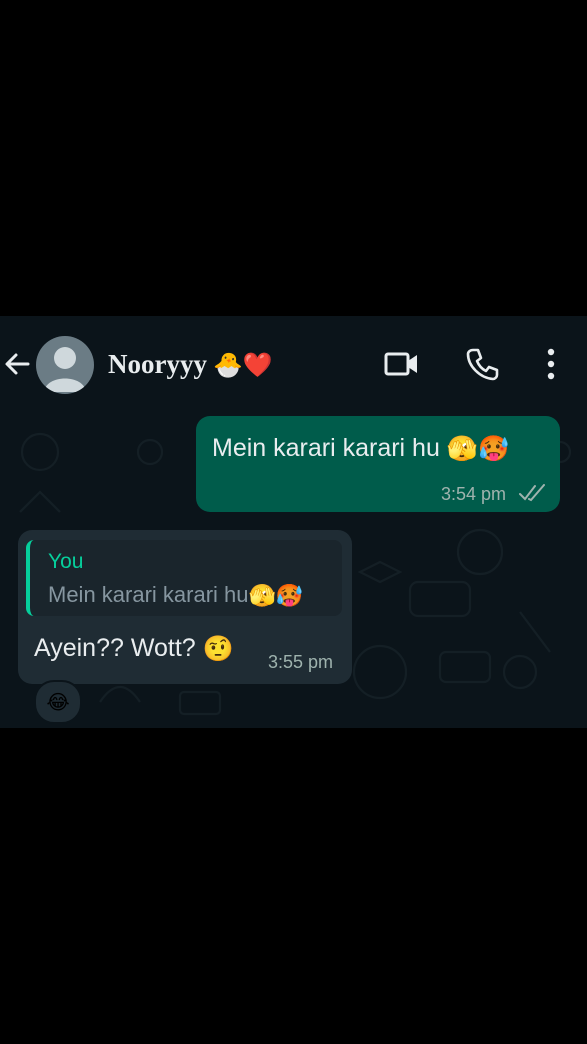 The width and height of the screenshot is (587, 1044). I want to click on message-text: Ayein?? Wott? 🤨, so click(134, 649).